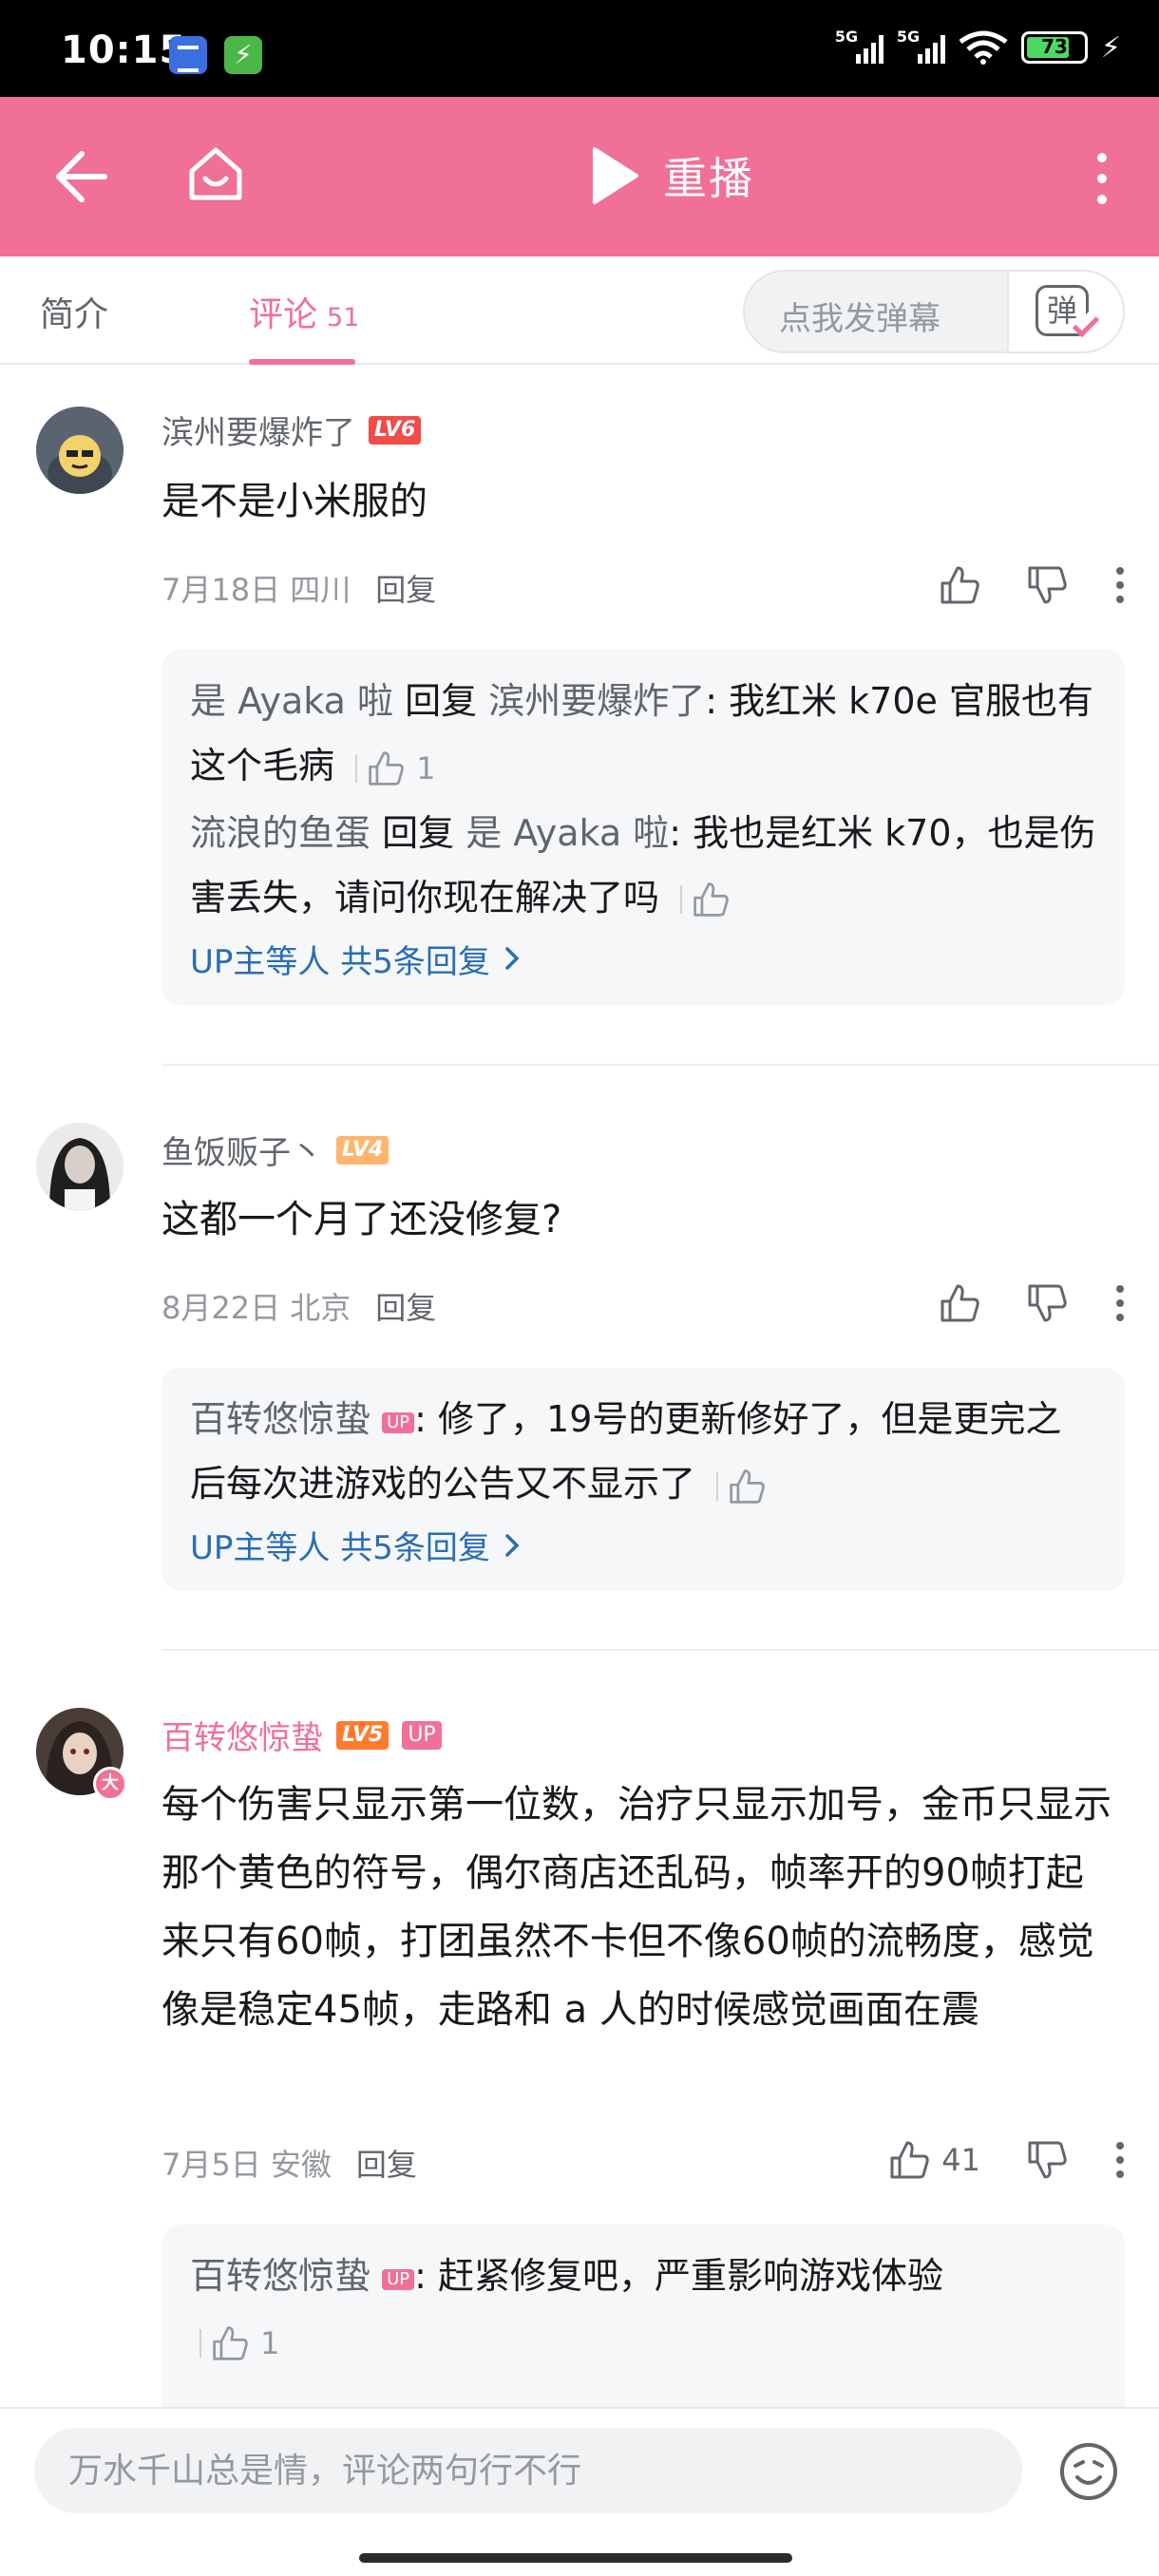 Image resolution: width=1159 pixels, height=2576 pixels. What do you see at coordinates (243, 55) in the screenshot?
I see `charging-app-icon: ⚡` at bounding box center [243, 55].